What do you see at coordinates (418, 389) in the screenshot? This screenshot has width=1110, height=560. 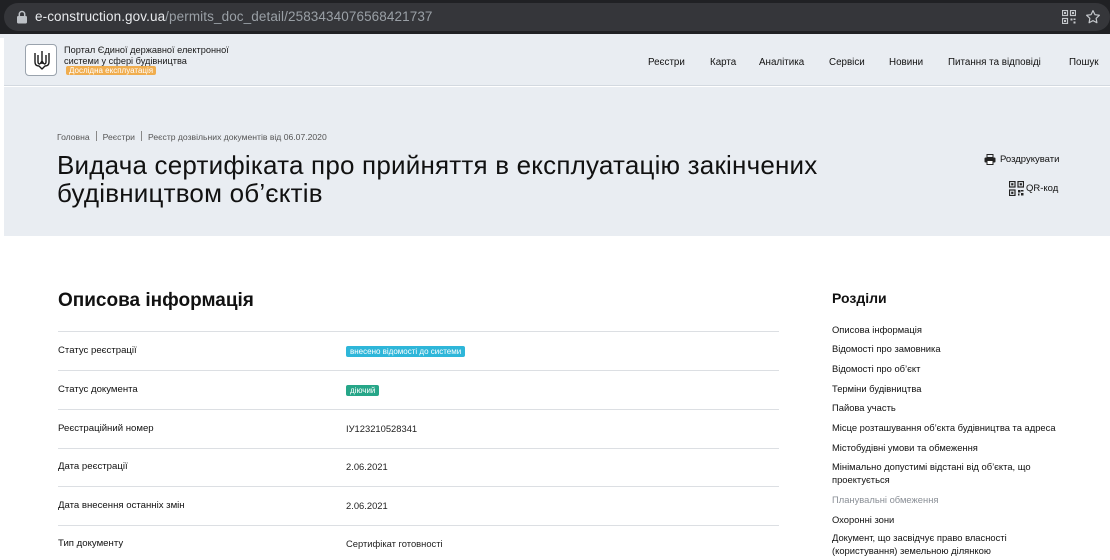 I see `table-row: Статус документа діючий` at bounding box center [418, 389].